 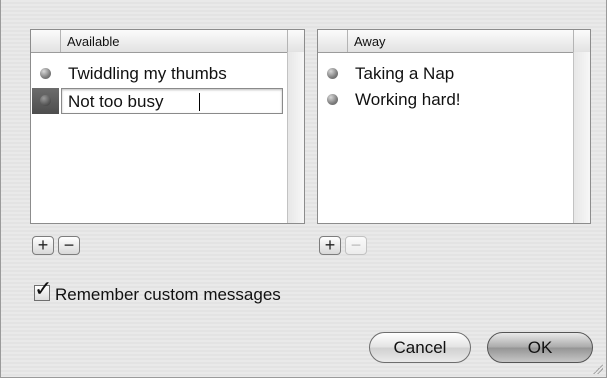 What do you see at coordinates (408, 99) in the screenshot?
I see `away-item-label: Working hard!` at bounding box center [408, 99].